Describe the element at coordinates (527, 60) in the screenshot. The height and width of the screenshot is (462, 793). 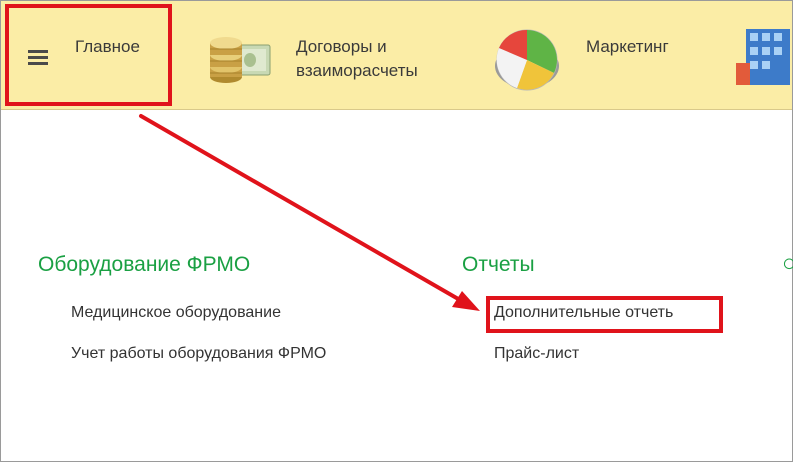
I see `pie-chart-icon` at that location.